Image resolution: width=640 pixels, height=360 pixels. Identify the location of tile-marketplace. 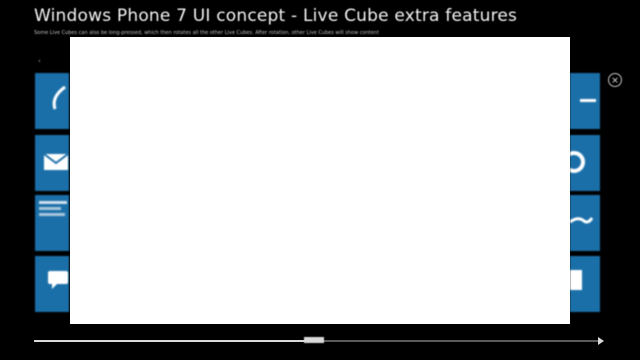
(585, 284).